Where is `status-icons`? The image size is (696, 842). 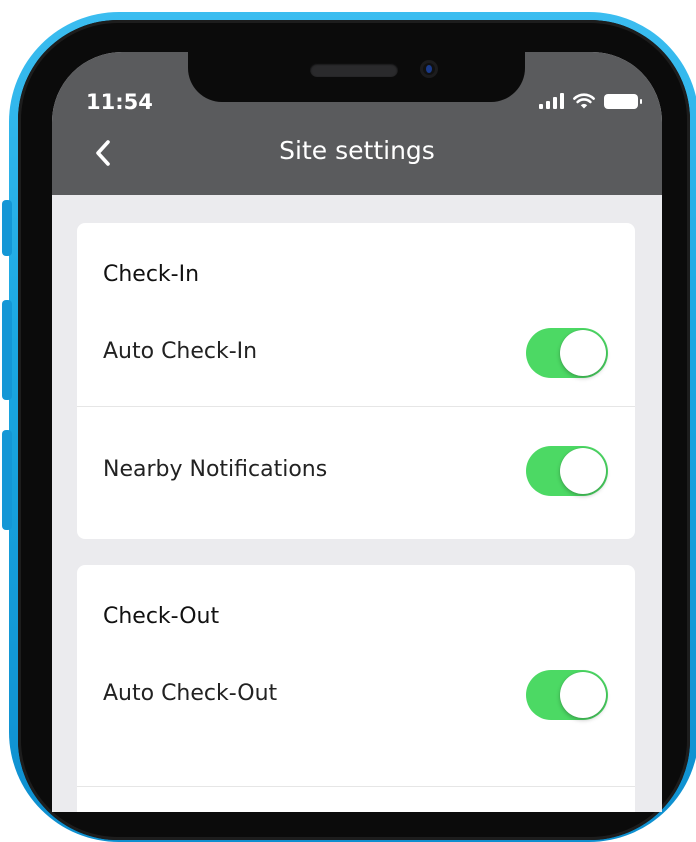
status-icons is located at coordinates (590, 101).